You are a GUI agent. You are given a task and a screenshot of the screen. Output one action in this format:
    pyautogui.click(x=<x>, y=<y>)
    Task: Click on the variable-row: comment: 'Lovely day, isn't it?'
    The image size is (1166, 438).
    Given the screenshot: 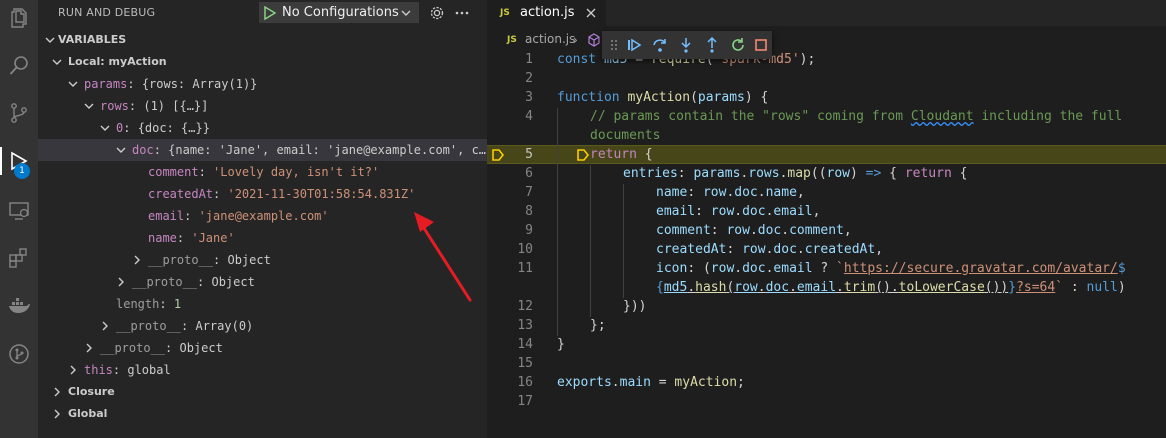 What is the action you would take?
    pyautogui.click(x=262, y=172)
    